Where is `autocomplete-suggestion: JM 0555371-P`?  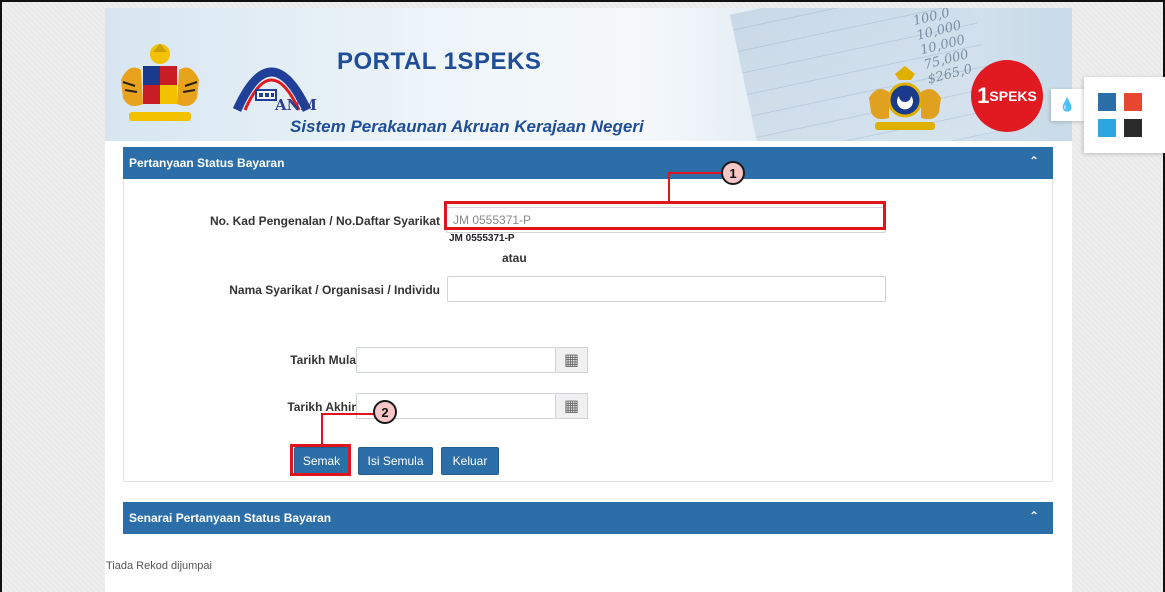
autocomplete-suggestion: JM 0555371-P is located at coordinates (482, 238).